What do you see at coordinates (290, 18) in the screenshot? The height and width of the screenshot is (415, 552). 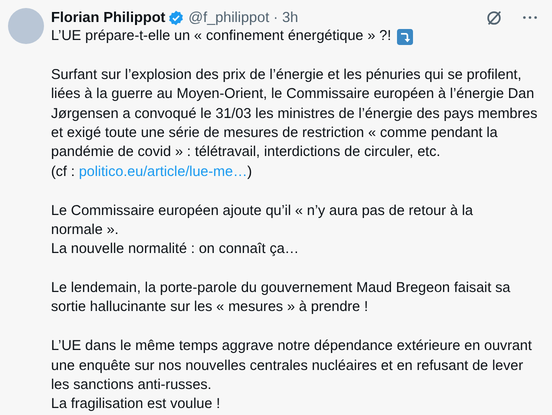 I see `post-time: 3h` at bounding box center [290, 18].